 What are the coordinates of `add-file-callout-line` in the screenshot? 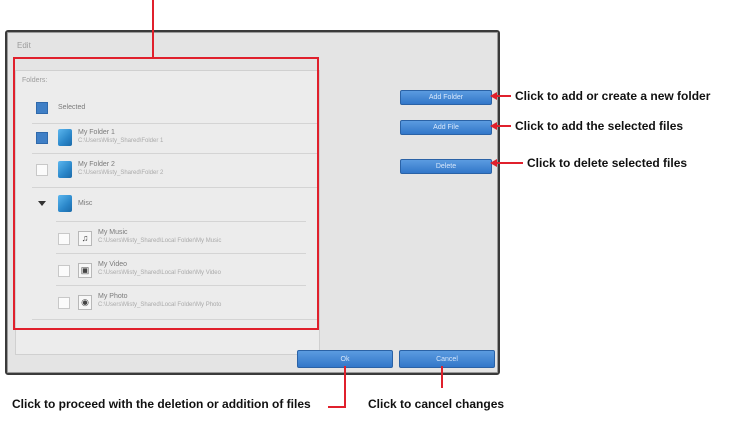 It's located at (504, 126).